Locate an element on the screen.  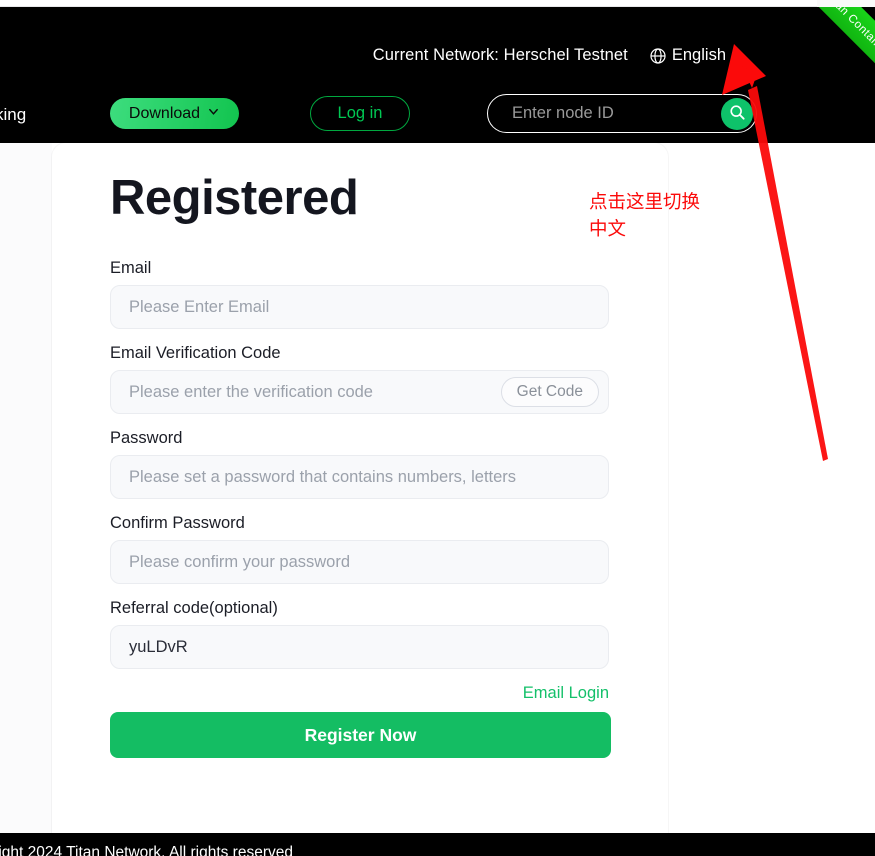
referral-code-label: Referral code(optional) is located at coordinates (194, 608).